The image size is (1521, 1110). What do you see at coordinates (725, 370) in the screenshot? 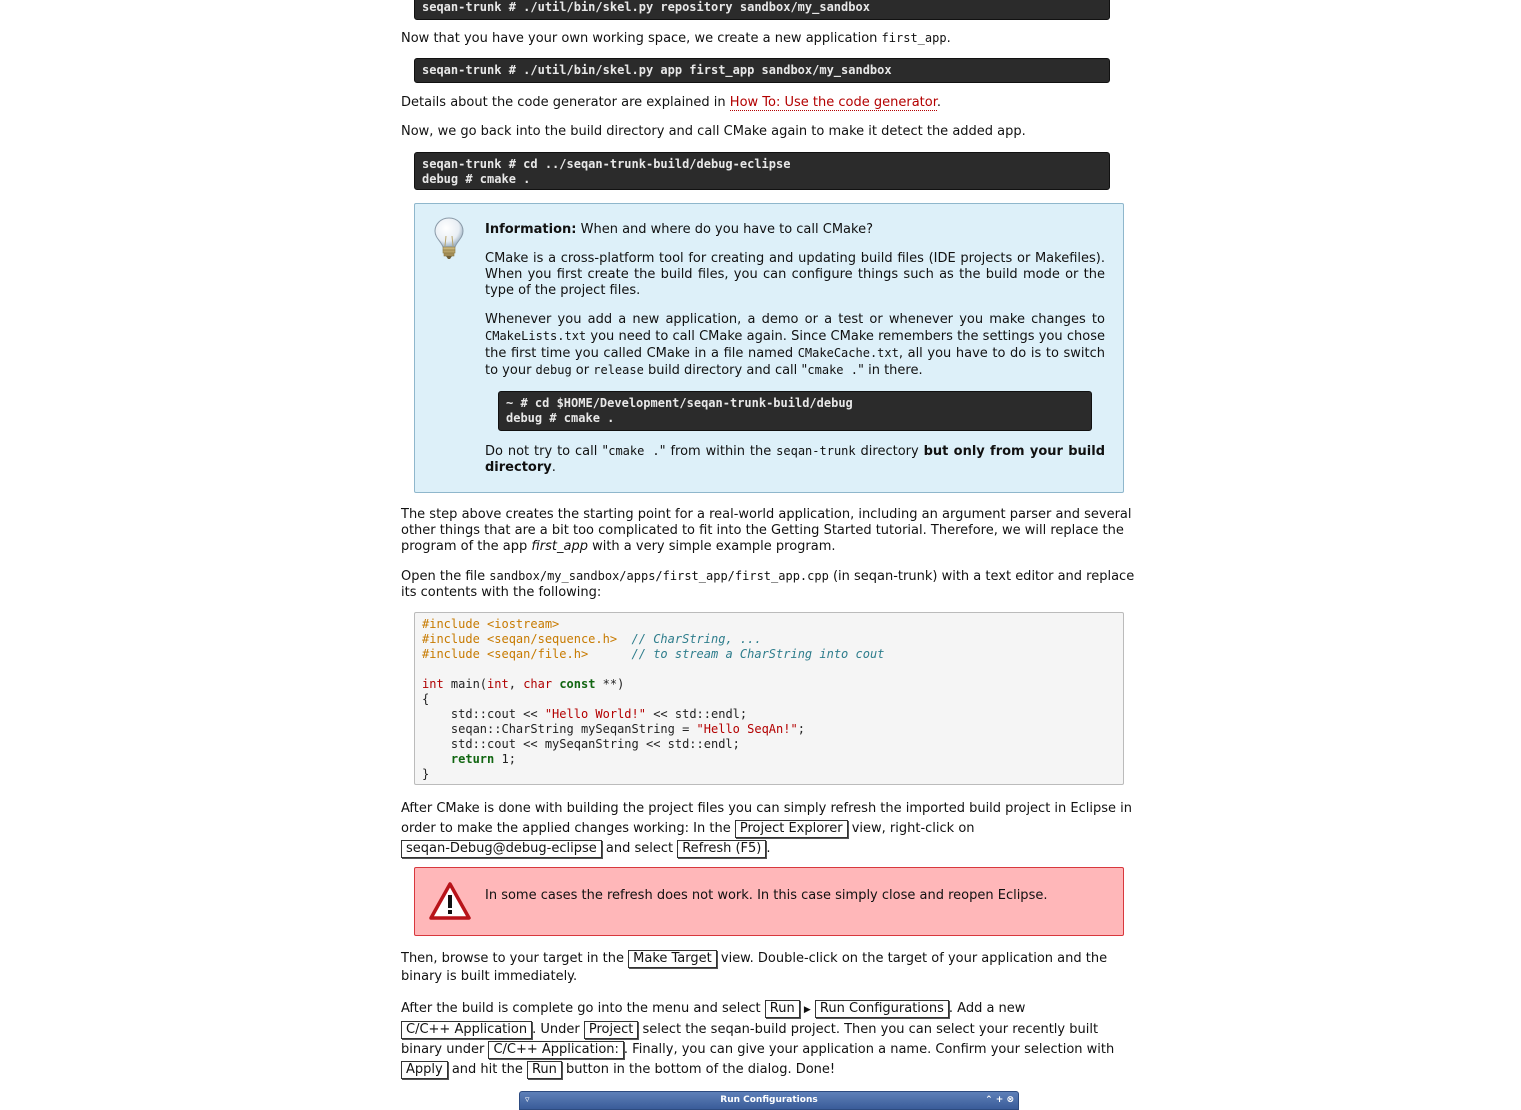
I see `paragraph-text: build directory and call "` at bounding box center [725, 370].